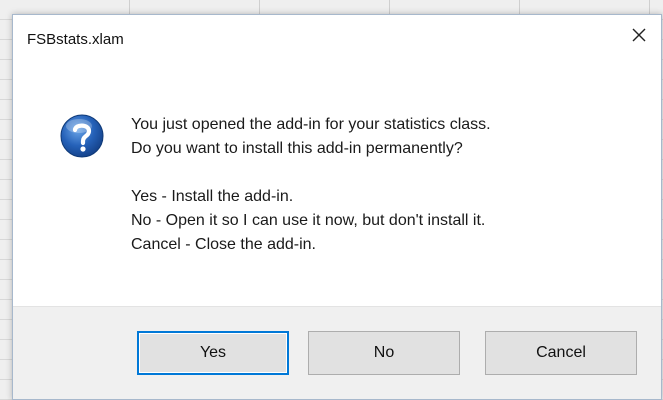  Describe the element at coordinates (337, 38) in the screenshot. I see `dialog-titlebar: FSBstats.xlam` at that location.